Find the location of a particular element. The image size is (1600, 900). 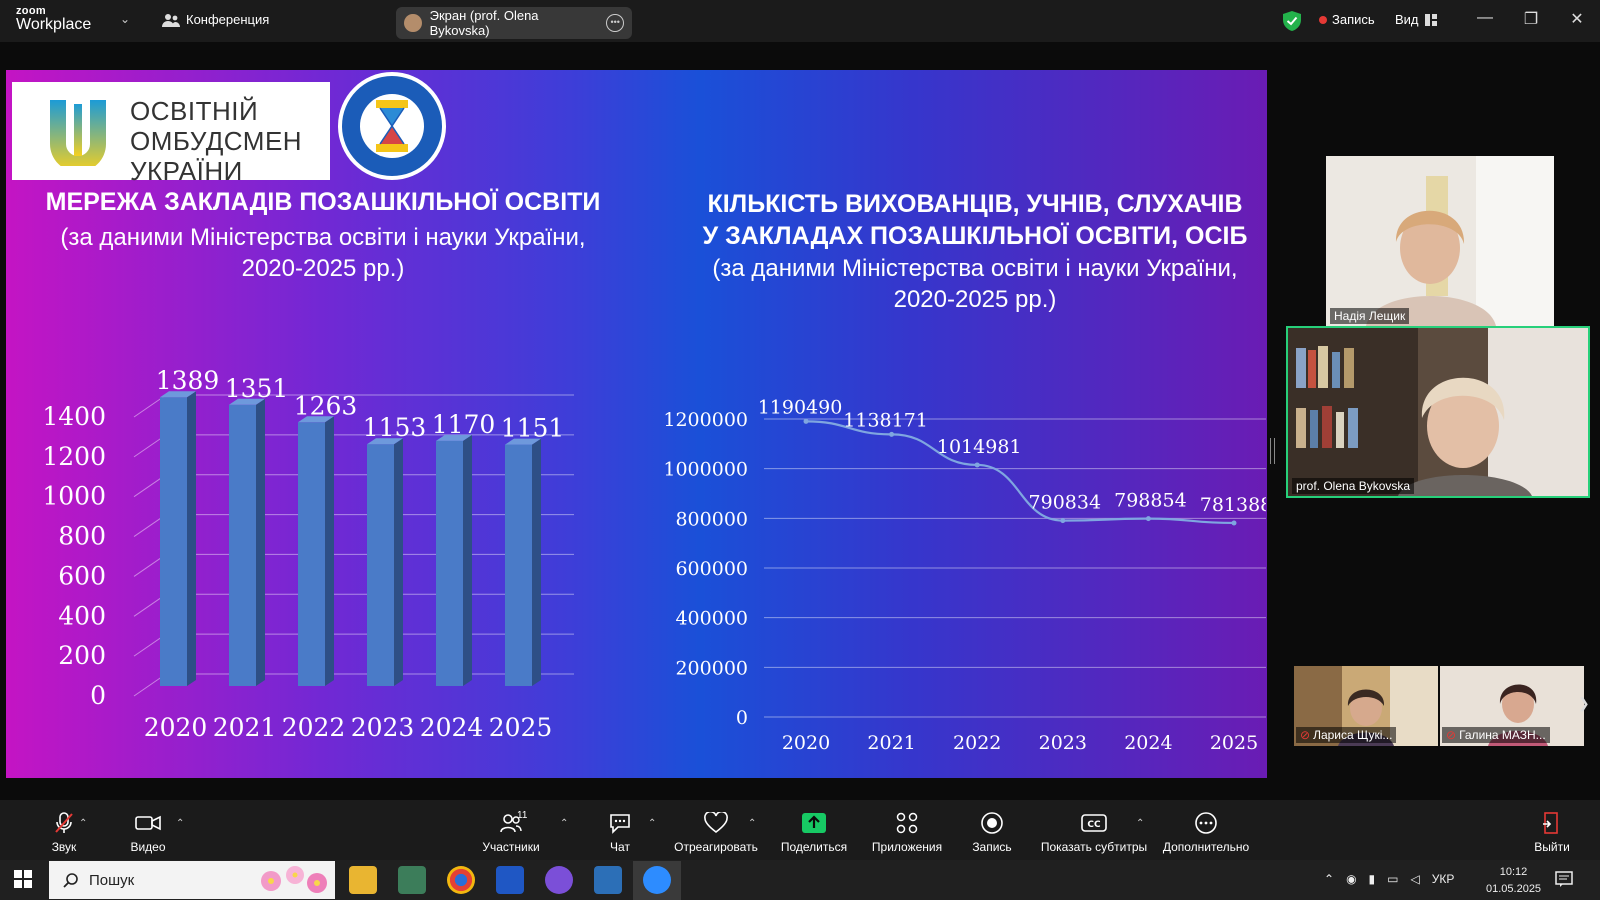

point-data-label: 1190490 is located at coordinates (800, 407).